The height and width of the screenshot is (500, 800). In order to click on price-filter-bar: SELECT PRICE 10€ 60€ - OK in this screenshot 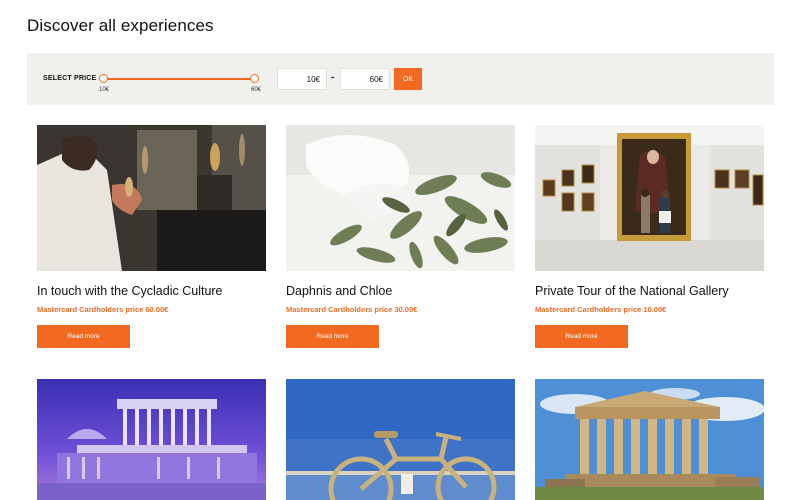, I will do `click(400, 79)`.